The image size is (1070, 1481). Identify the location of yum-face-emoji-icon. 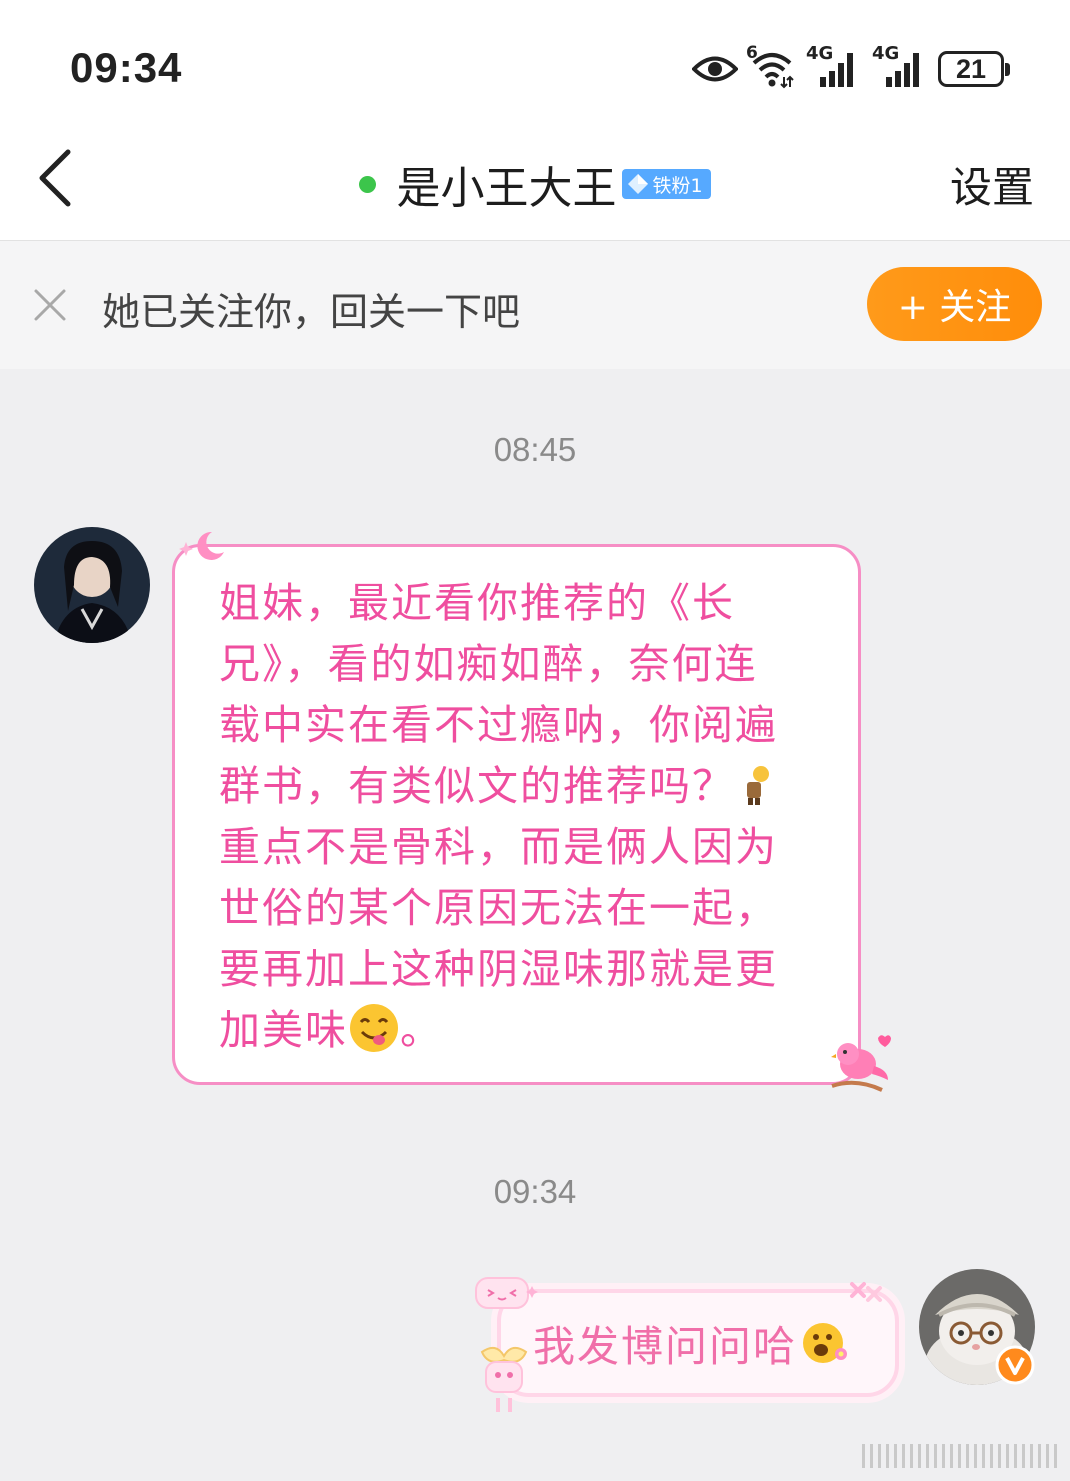
(374, 1028).